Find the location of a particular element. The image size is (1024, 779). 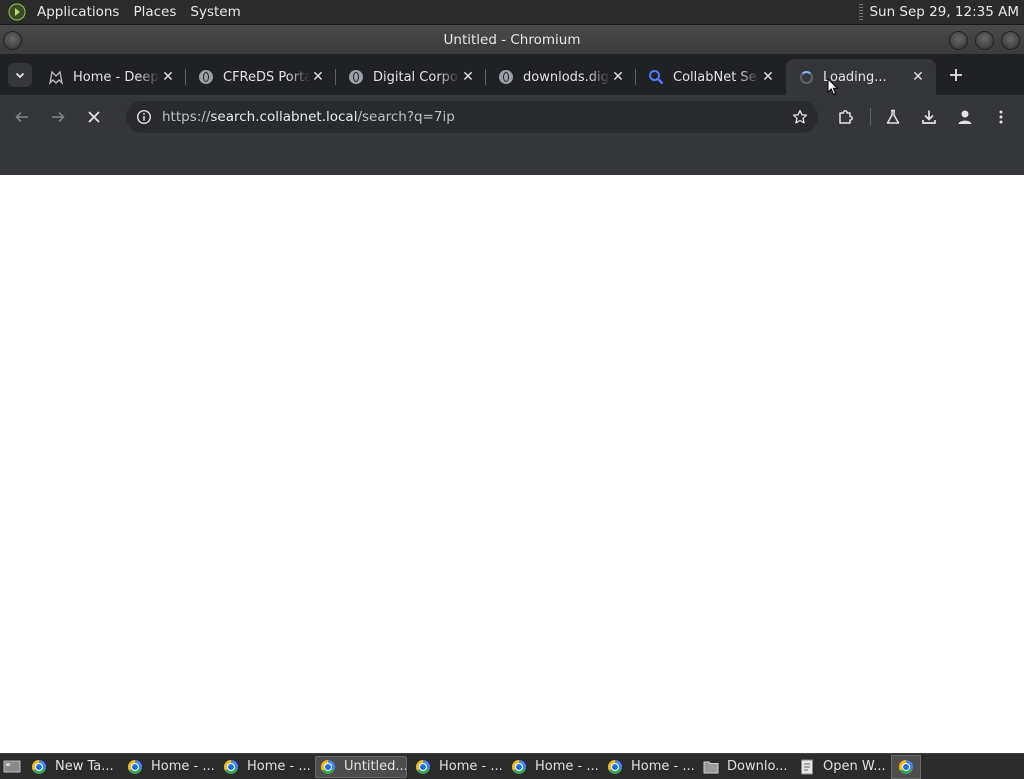

tab-digital-corpora: Digital Corpo ✕ is located at coordinates (411, 77).